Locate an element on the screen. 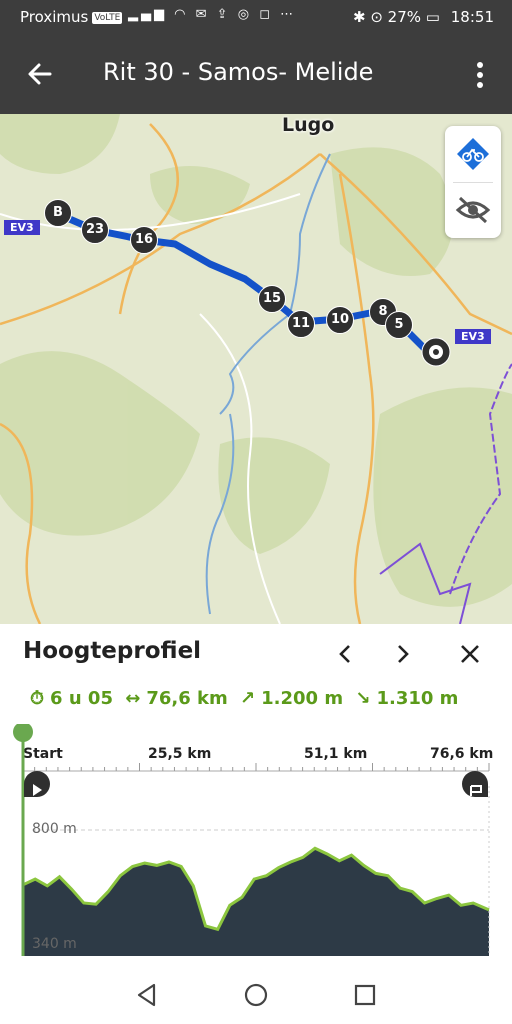  page-title: Rit 30 - Samos- Melide is located at coordinates (238, 72).